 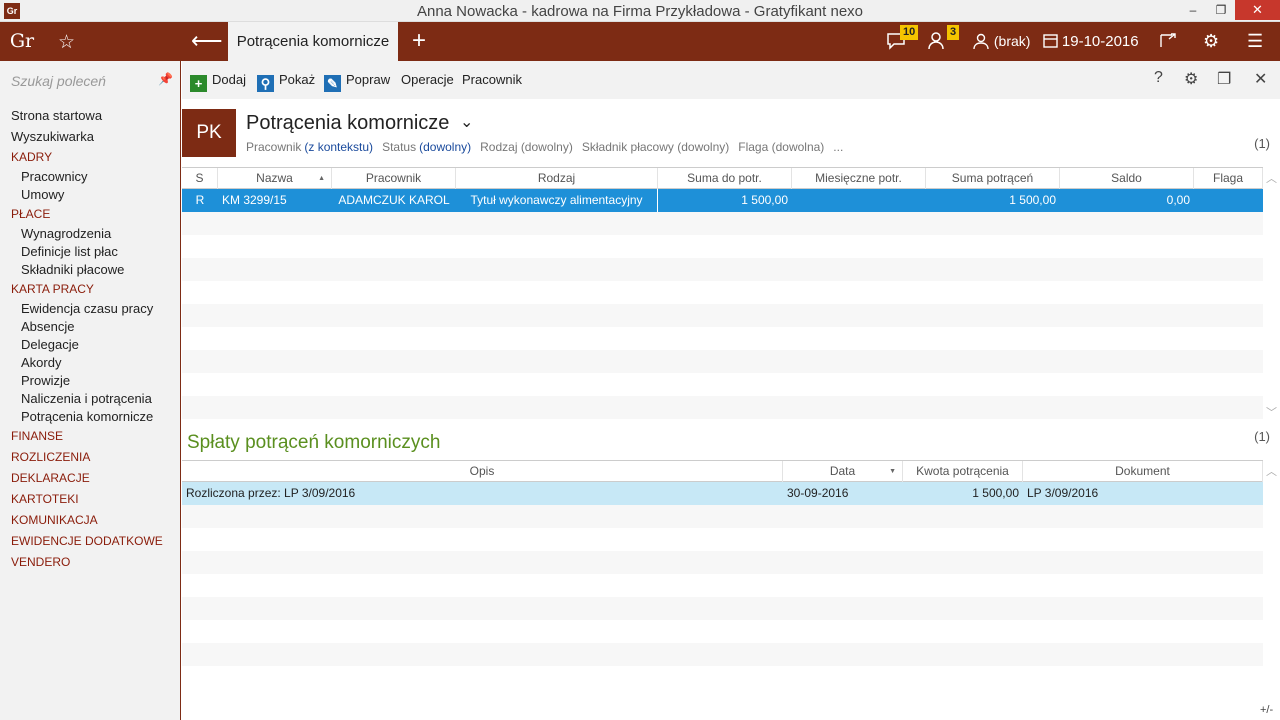 What do you see at coordinates (275, 178) in the screenshot?
I see `column-header: Nazwa ▲` at bounding box center [275, 178].